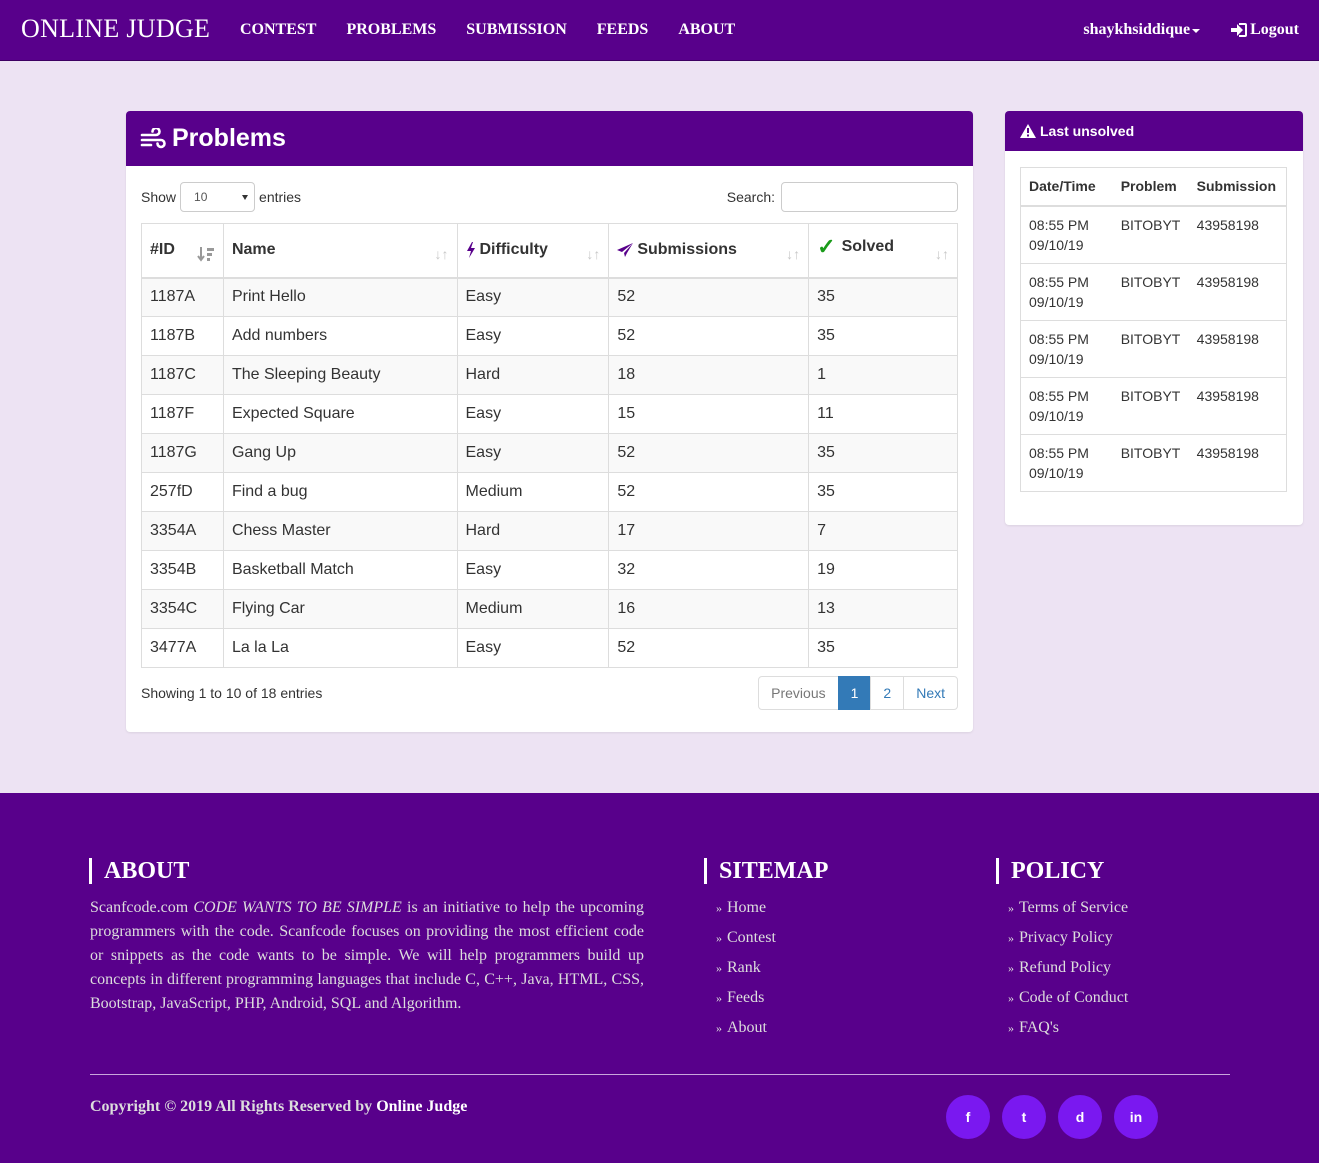  Describe the element at coordinates (391, 30) in the screenshot. I see `nav-problems: PROBLEMS` at that location.